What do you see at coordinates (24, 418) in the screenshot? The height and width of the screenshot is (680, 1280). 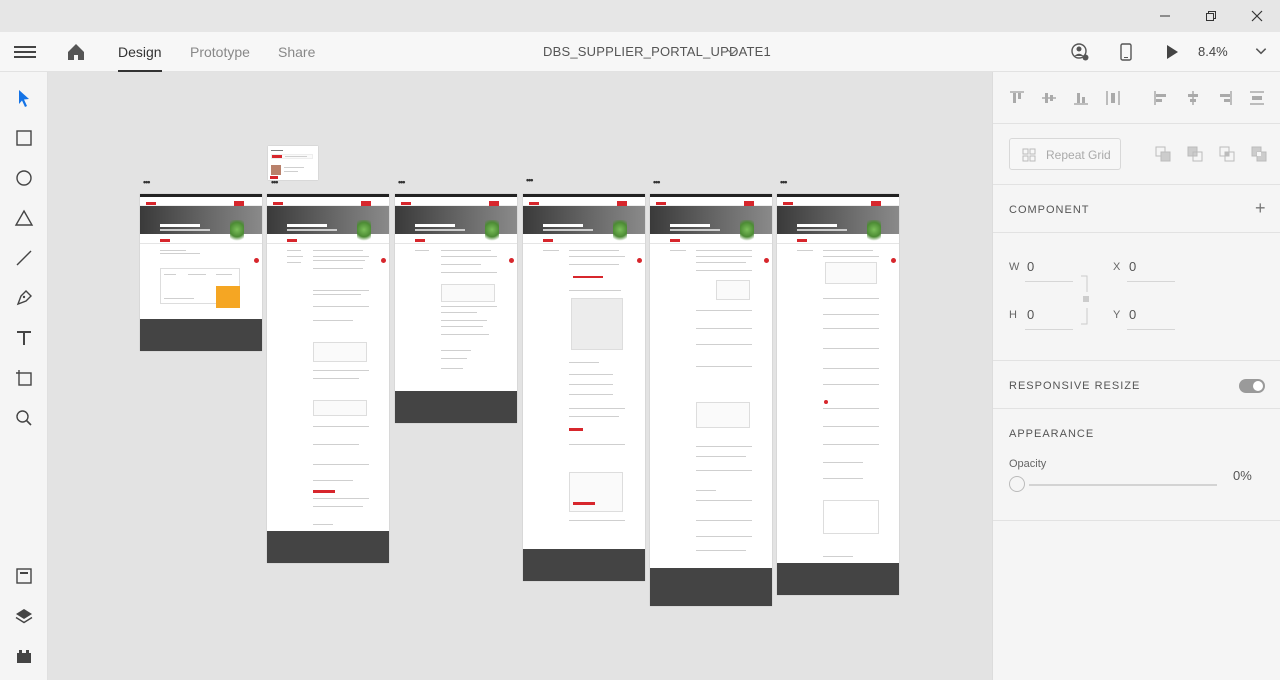 I see `zoom-icon` at bounding box center [24, 418].